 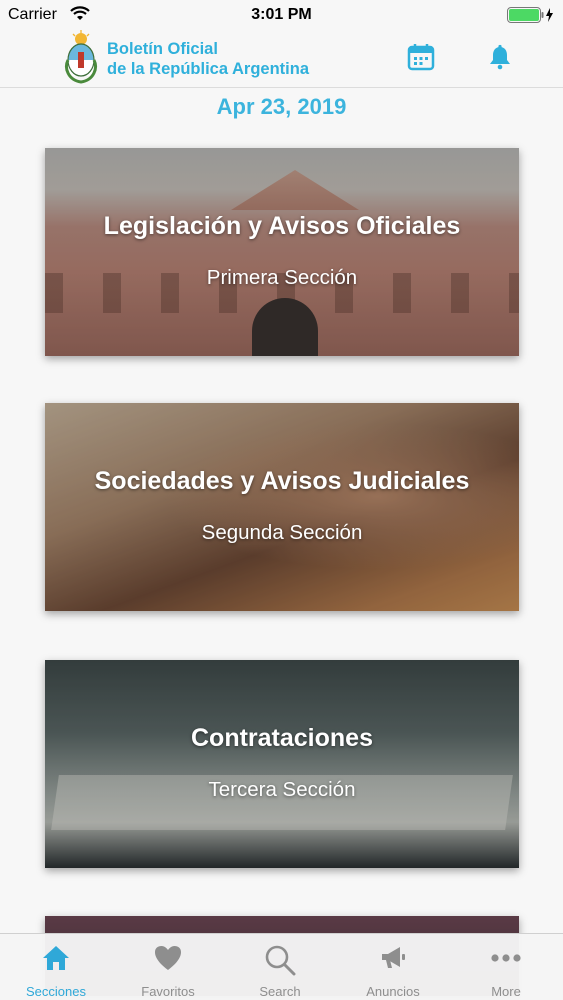 What do you see at coordinates (393, 991) in the screenshot?
I see `tab-label: Anuncios` at bounding box center [393, 991].